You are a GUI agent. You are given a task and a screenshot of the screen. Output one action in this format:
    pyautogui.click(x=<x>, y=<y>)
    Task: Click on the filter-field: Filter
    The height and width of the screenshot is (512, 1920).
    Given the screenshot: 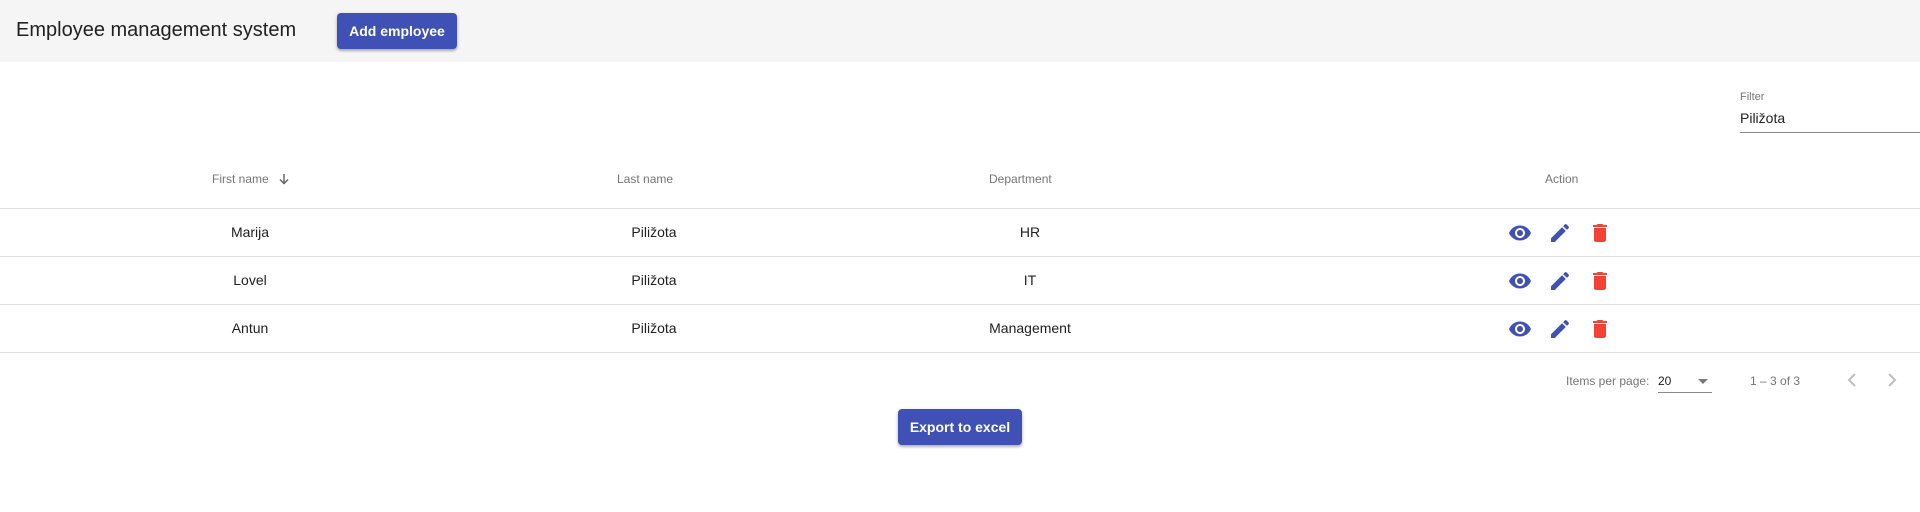 What is the action you would take?
    pyautogui.click(x=1830, y=111)
    